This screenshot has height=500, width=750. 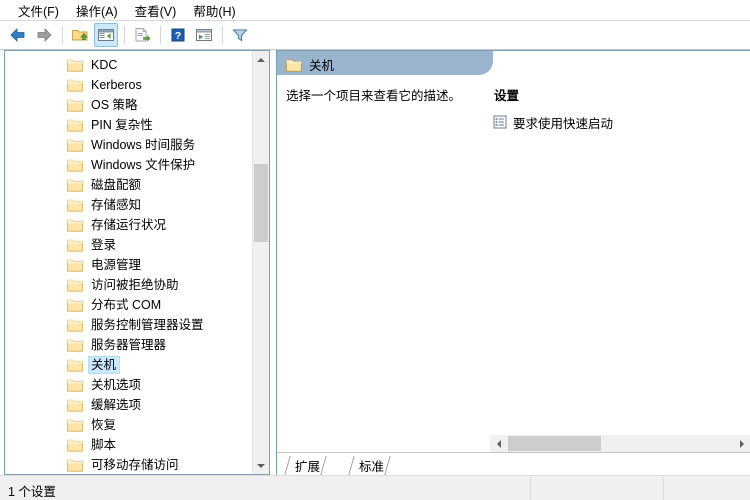 What do you see at coordinates (486, 63) in the screenshot?
I see `results-header-curve` at bounding box center [486, 63].